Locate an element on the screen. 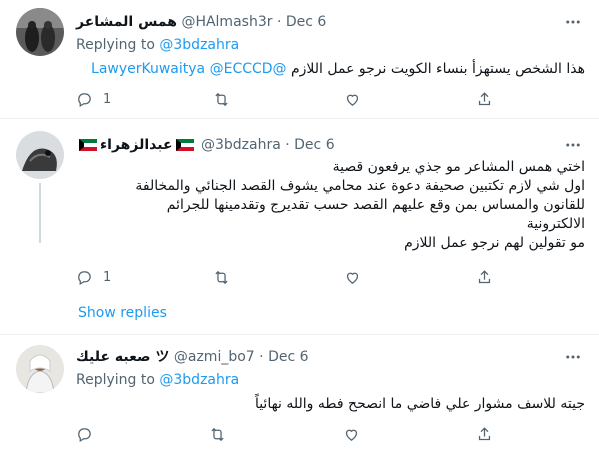 The width and height of the screenshot is (599, 464). thread-line is located at coordinates (40, 213).